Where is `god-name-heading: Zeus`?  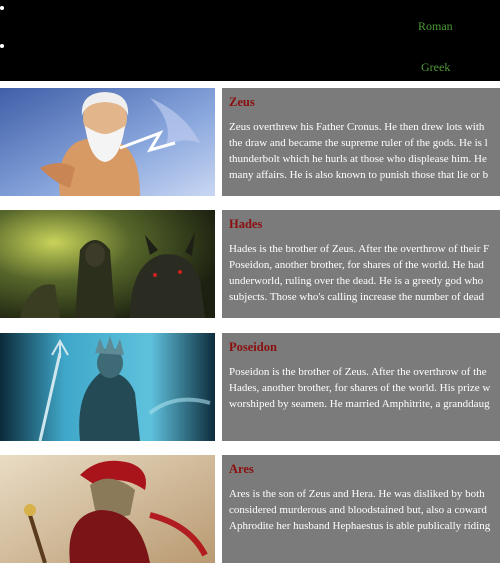 god-name-heading: Zeus is located at coordinates (242, 102).